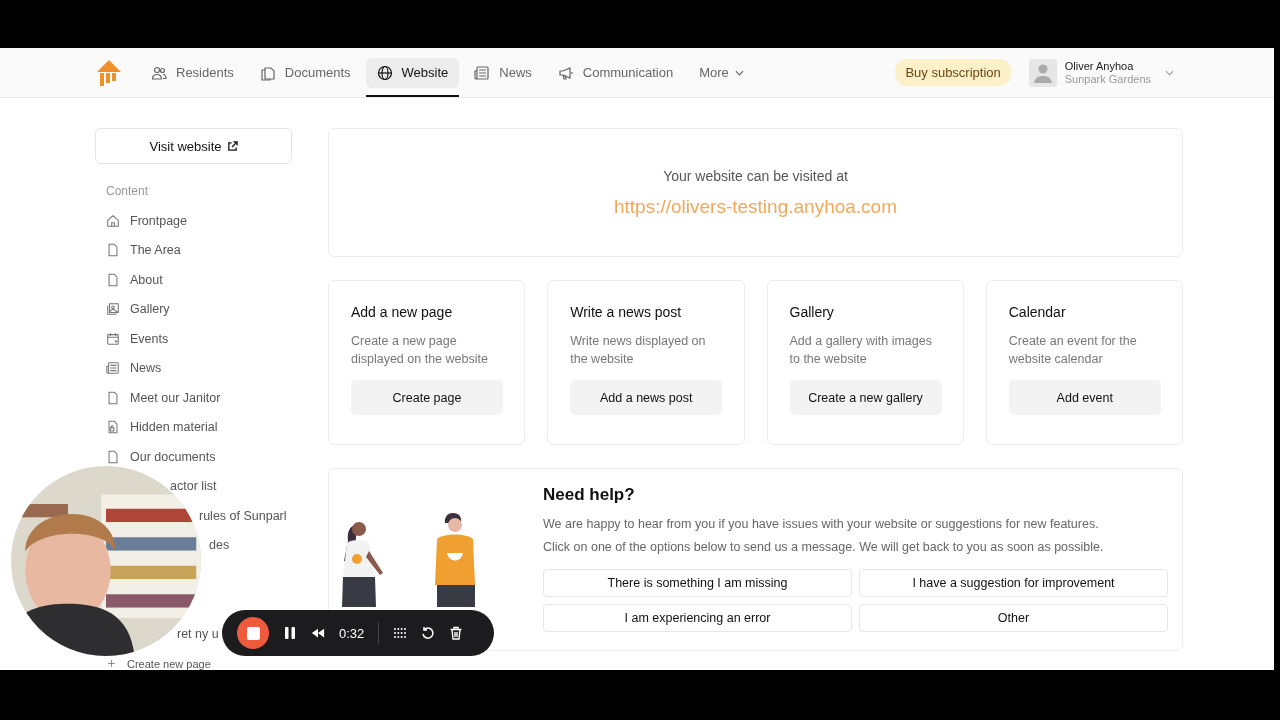 The width and height of the screenshot is (1280, 720). What do you see at coordinates (155, 456) in the screenshot?
I see `sidebar-item: Our documents` at bounding box center [155, 456].